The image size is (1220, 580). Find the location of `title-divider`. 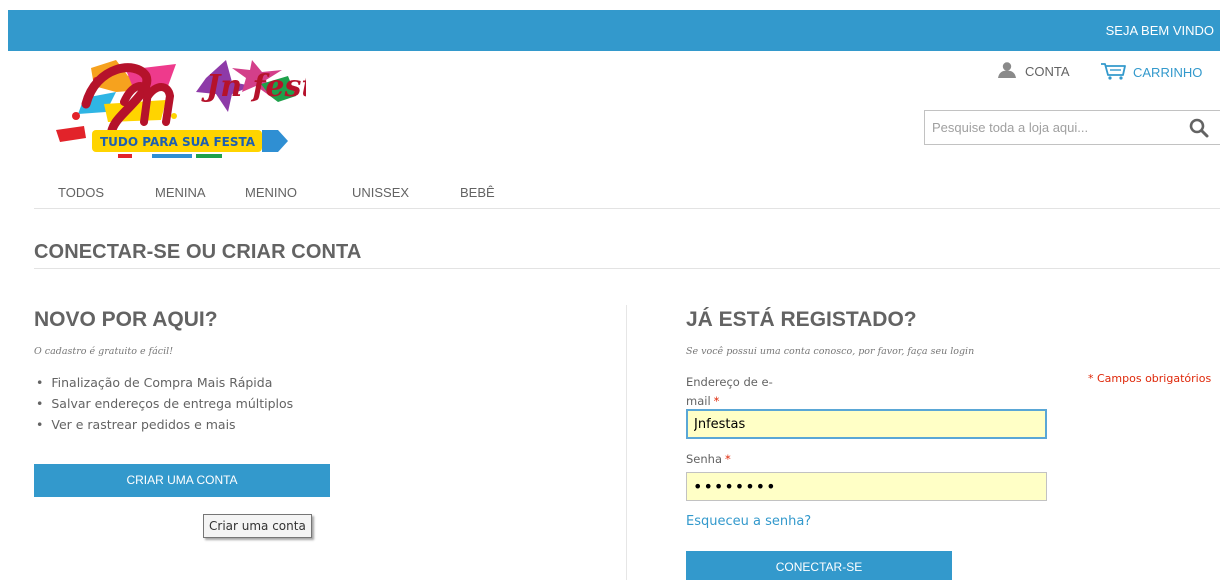

title-divider is located at coordinates (627, 268).